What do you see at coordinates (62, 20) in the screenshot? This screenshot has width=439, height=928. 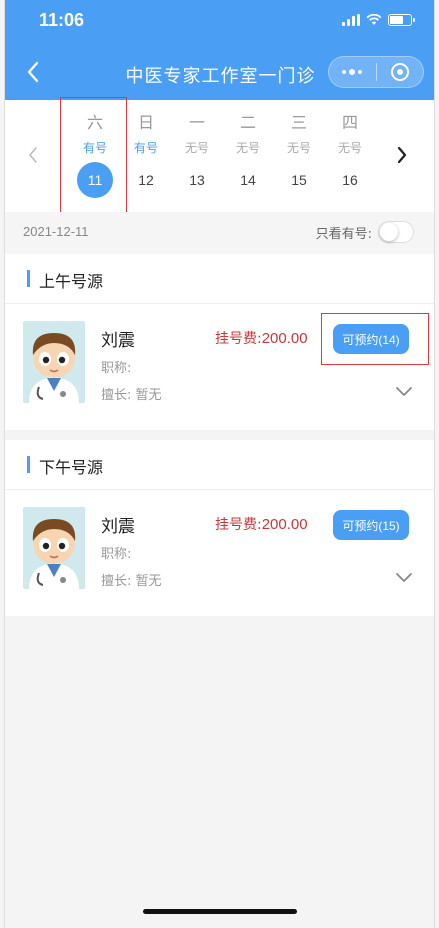 I see `status-time: 11:06` at bounding box center [62, 20].